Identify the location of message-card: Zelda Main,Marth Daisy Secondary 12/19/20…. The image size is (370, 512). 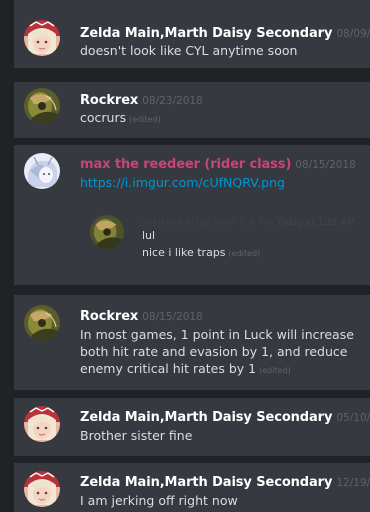
(192, 487).